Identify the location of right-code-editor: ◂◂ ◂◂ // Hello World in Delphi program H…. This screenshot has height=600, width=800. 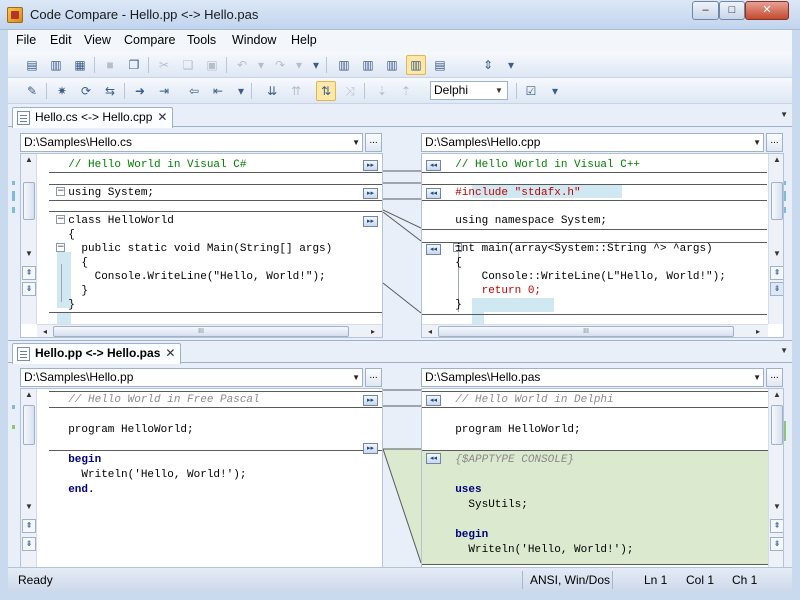
(602, 478).